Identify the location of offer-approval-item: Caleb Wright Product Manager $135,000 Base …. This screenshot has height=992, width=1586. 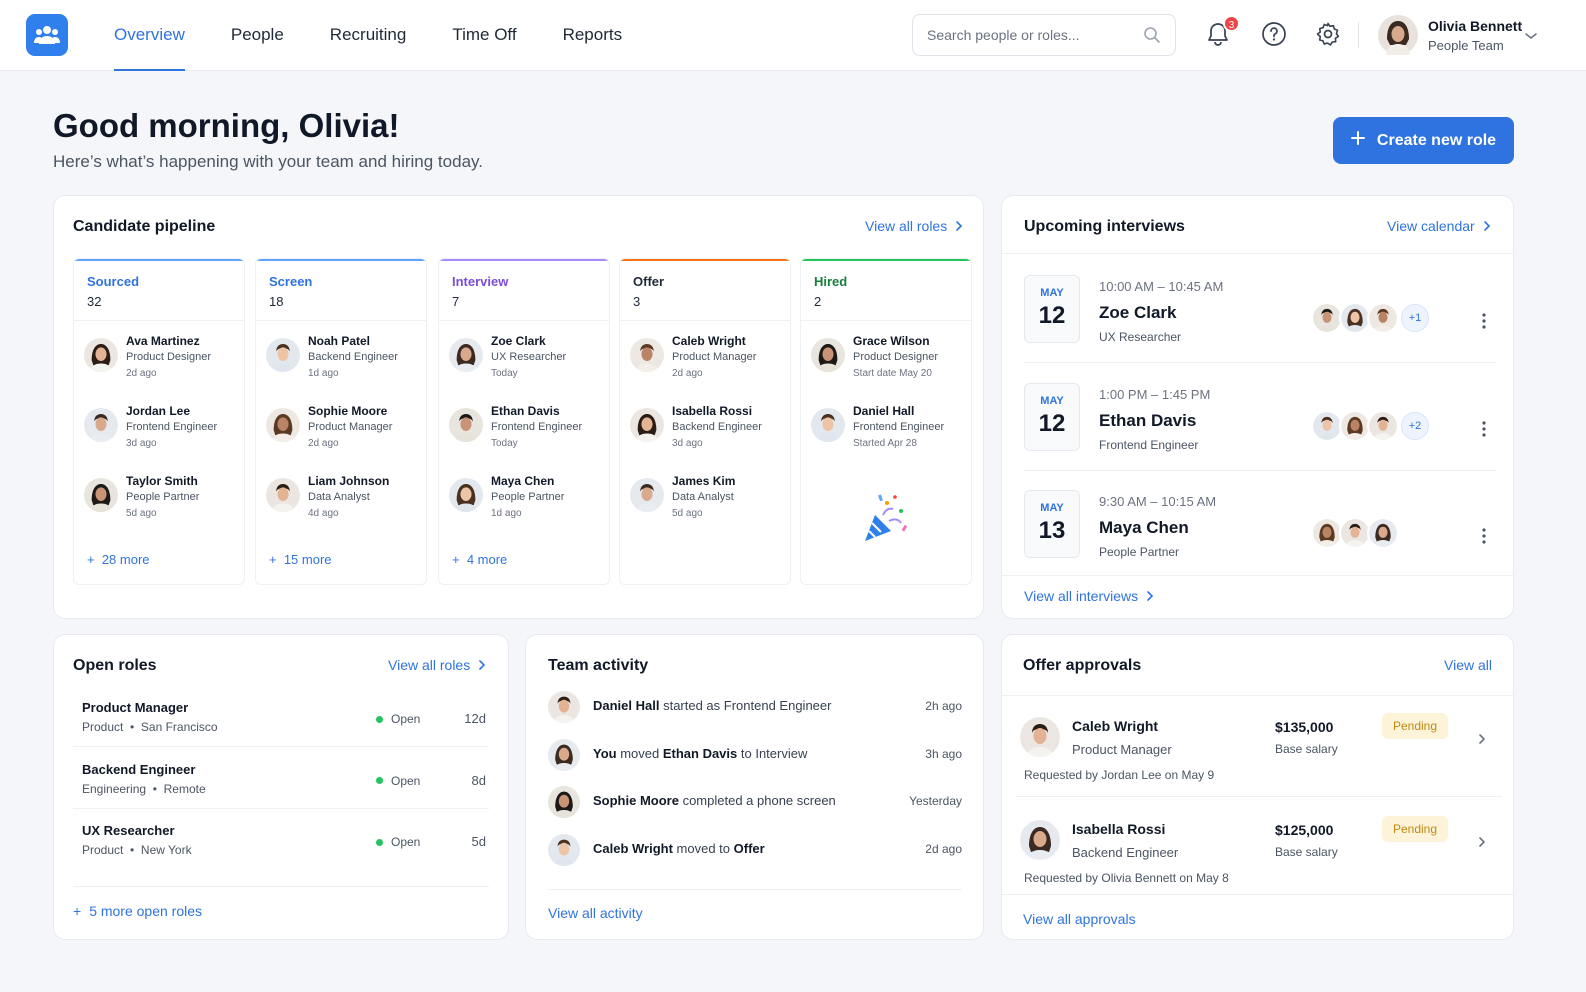
(1260, 763).